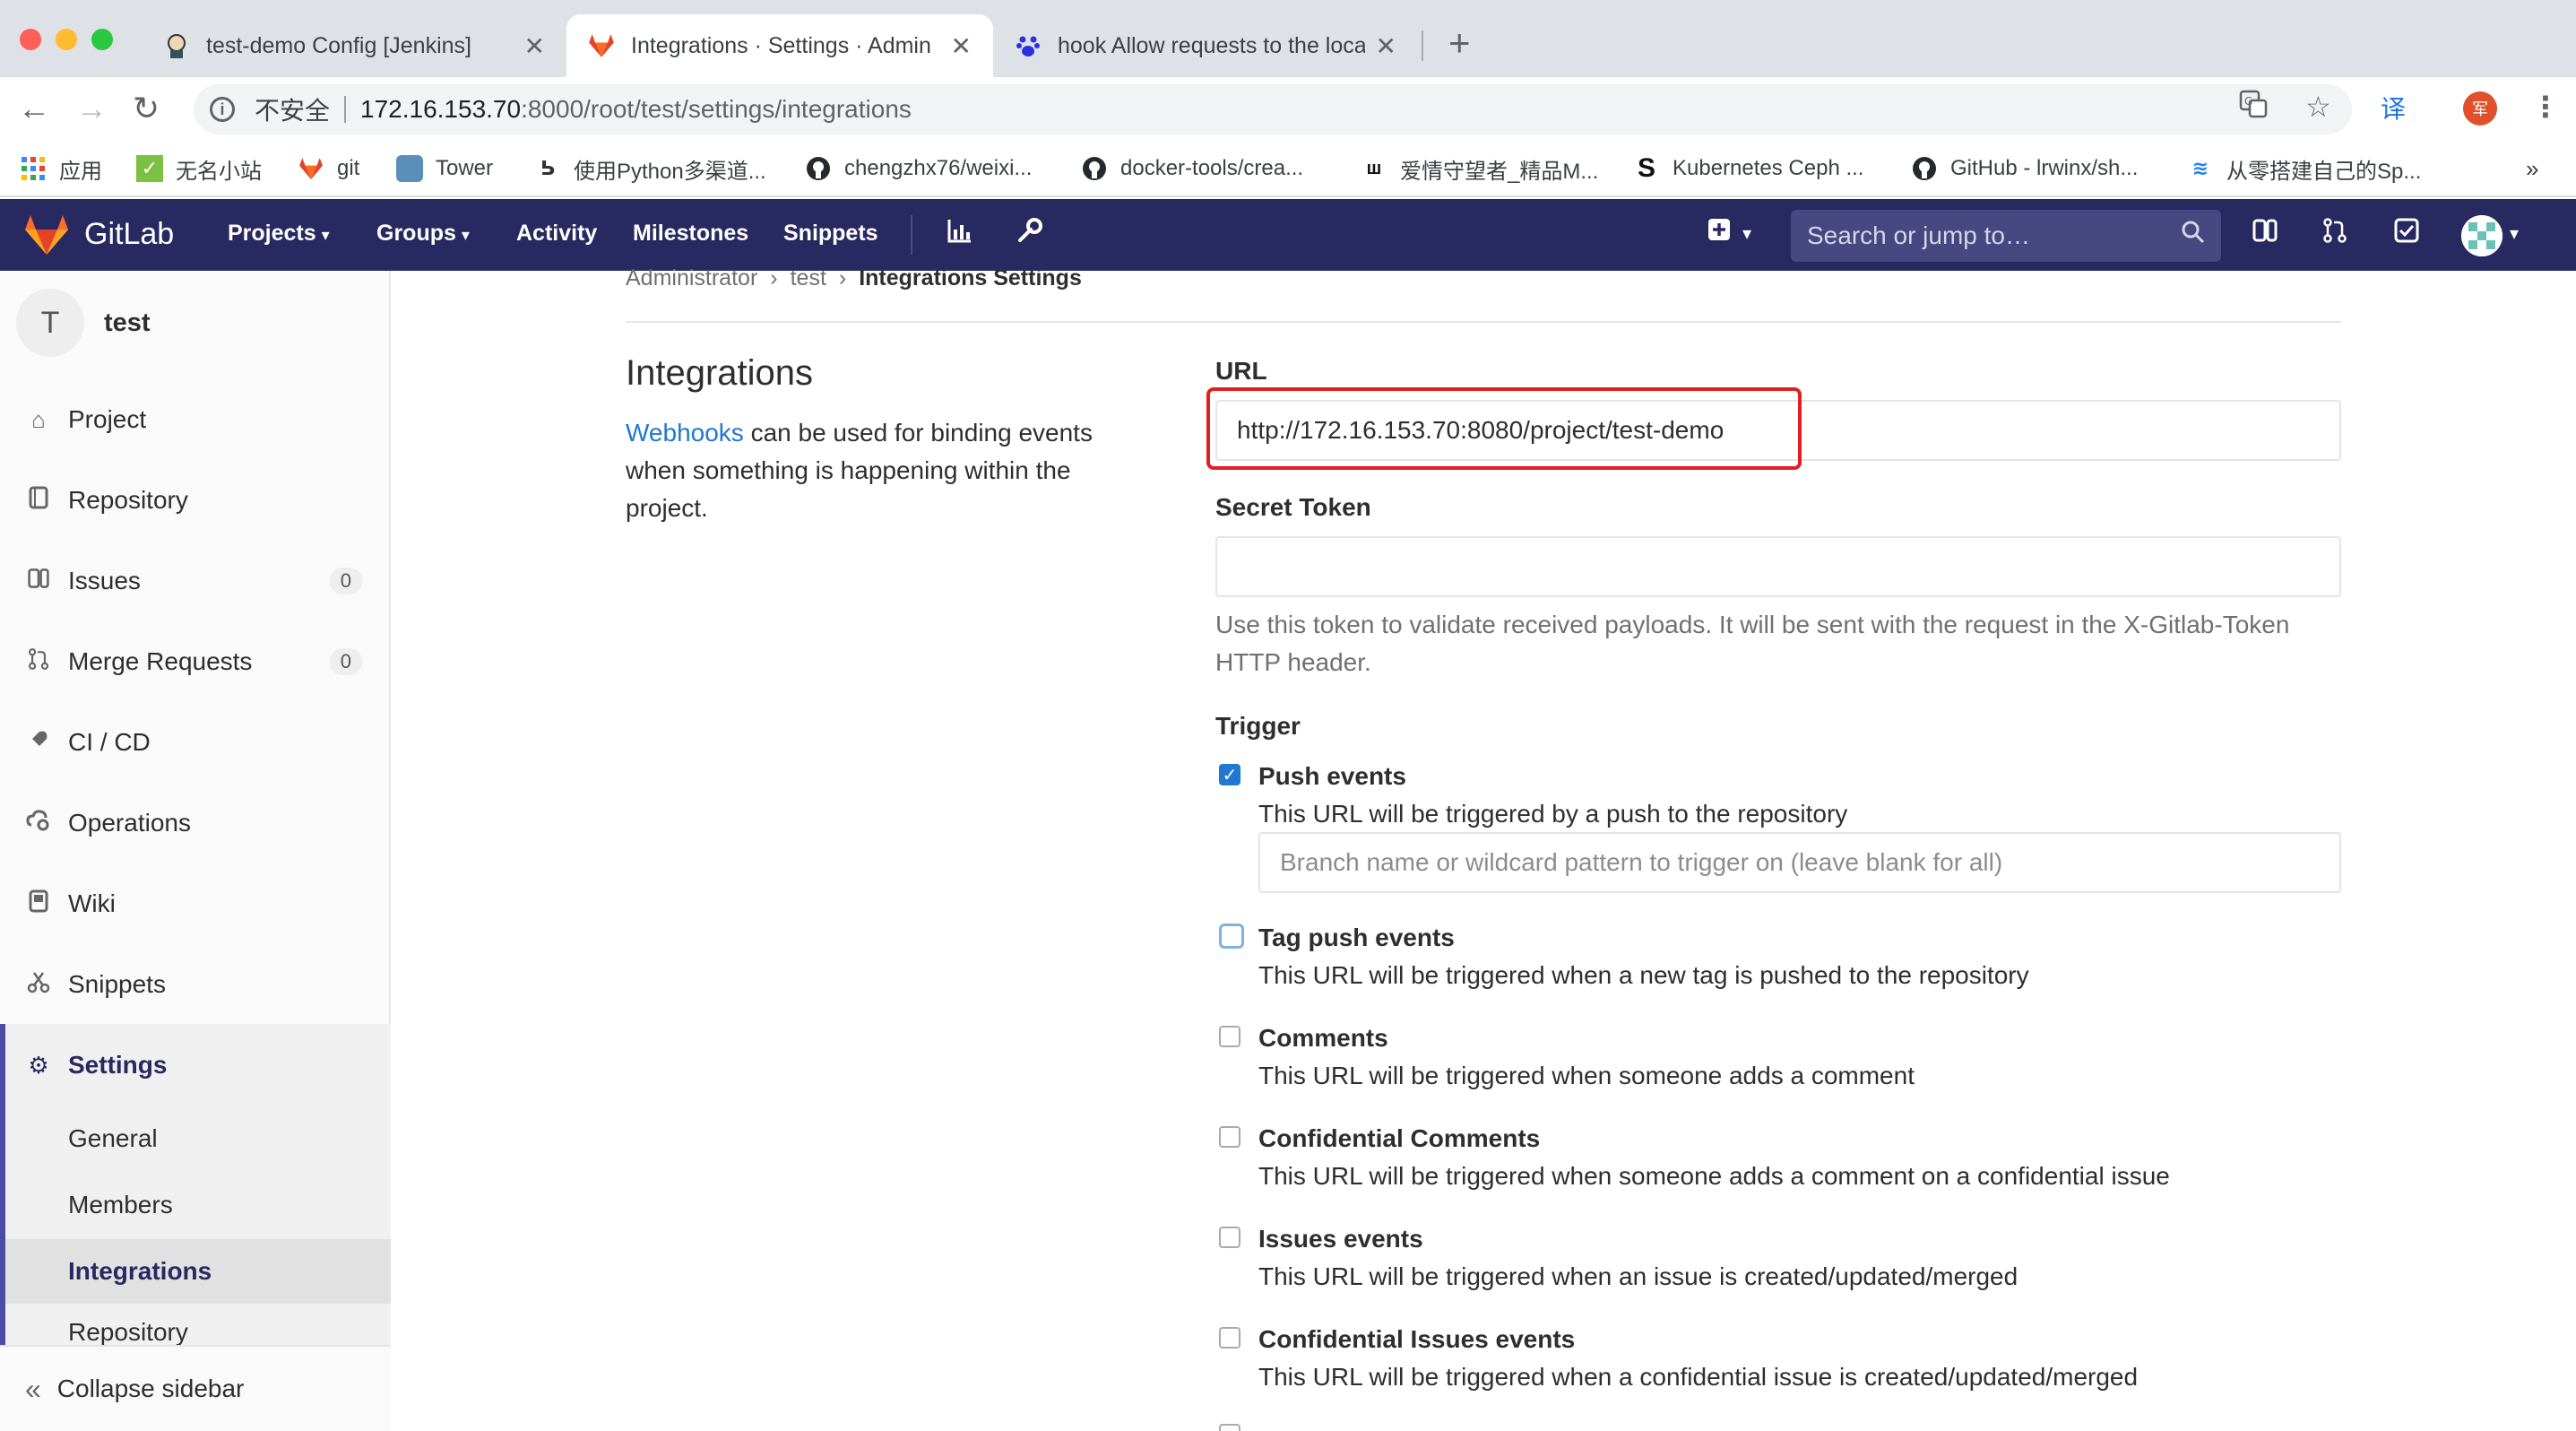  Describe the element at coordinates (2532, 168) in the screenshot. I see `bookmarks-overflow: »` at that location.